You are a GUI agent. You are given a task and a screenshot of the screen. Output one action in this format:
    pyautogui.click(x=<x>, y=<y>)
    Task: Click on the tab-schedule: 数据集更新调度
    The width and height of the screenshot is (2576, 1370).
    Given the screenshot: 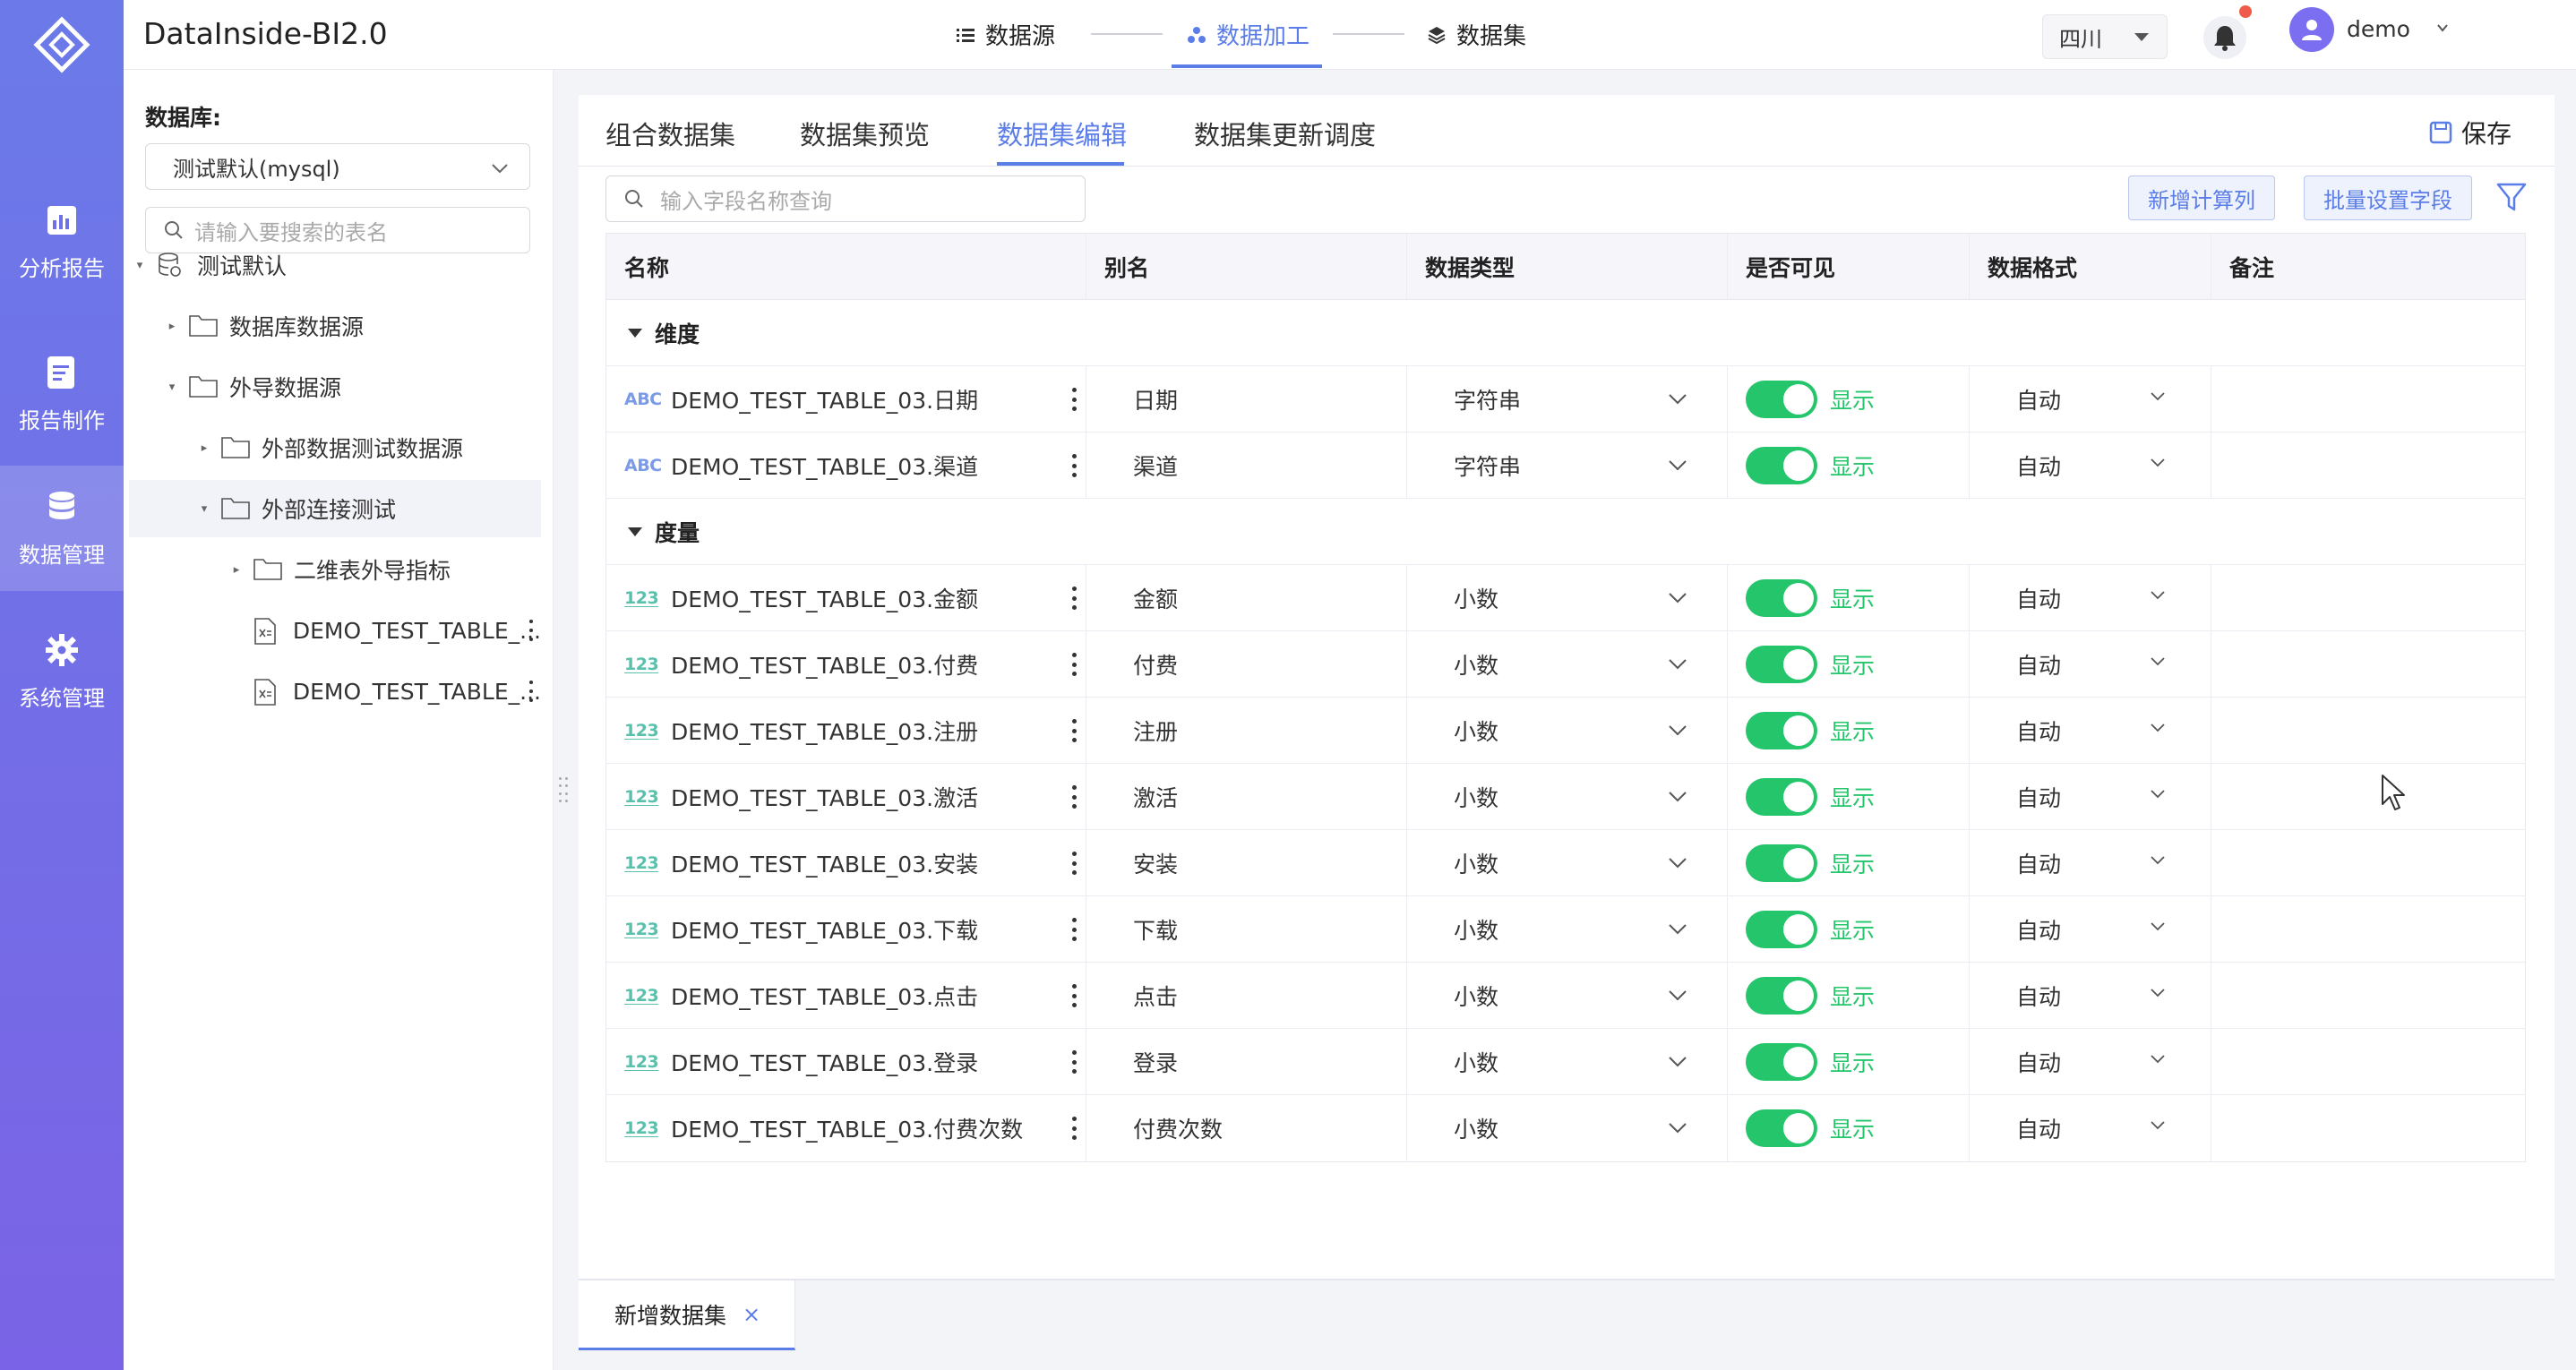 What is the action you would take?
    pyautogui.click(x=1285, y=134)
    